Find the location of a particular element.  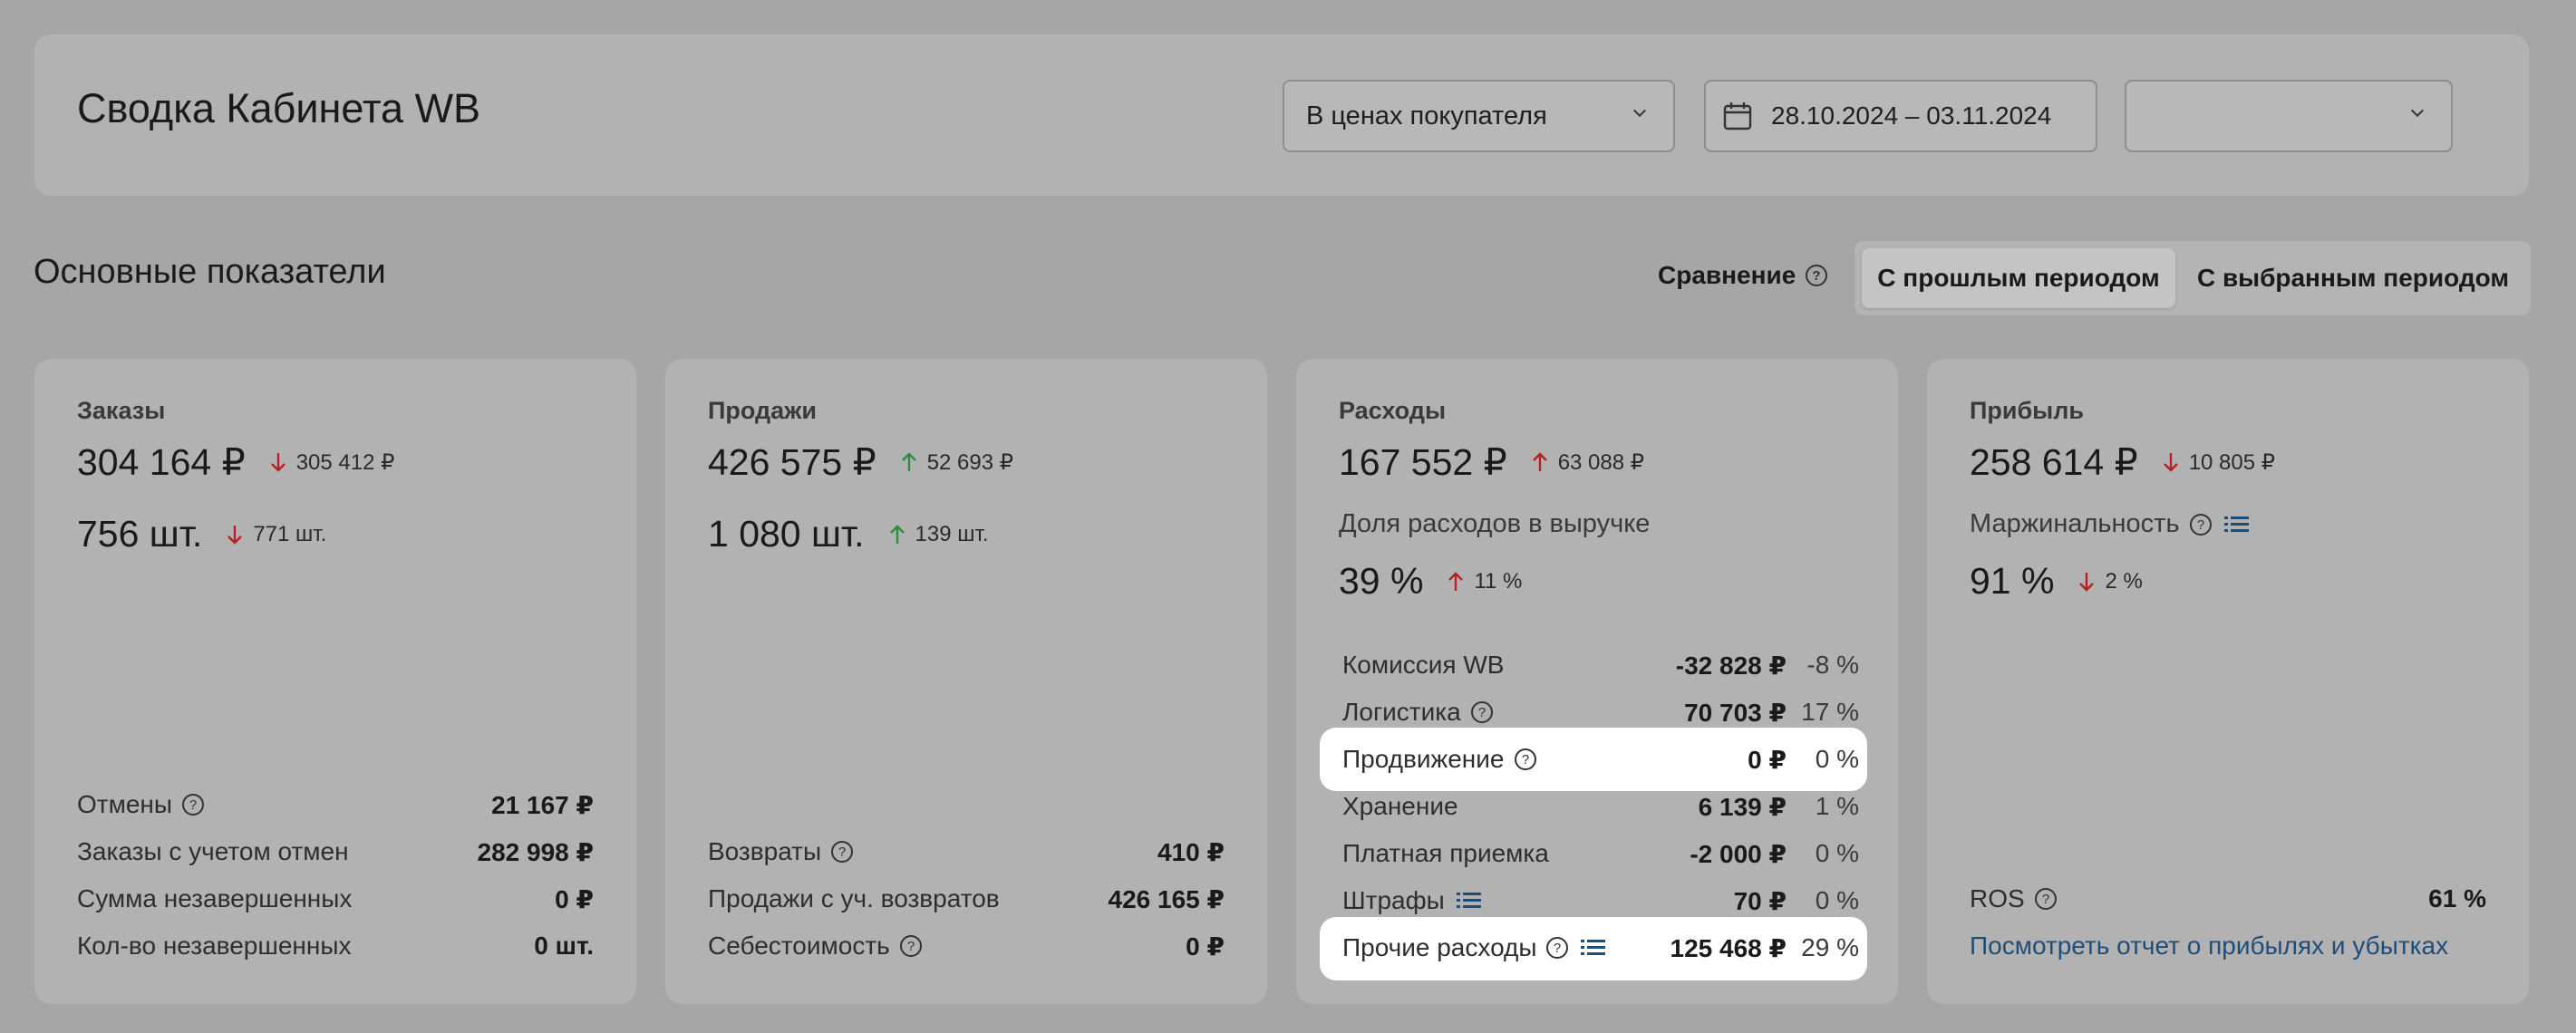

expenses-row-promotion: Продвижение ? 0 ₽ 0 % is located at coordinates (1600, 759).